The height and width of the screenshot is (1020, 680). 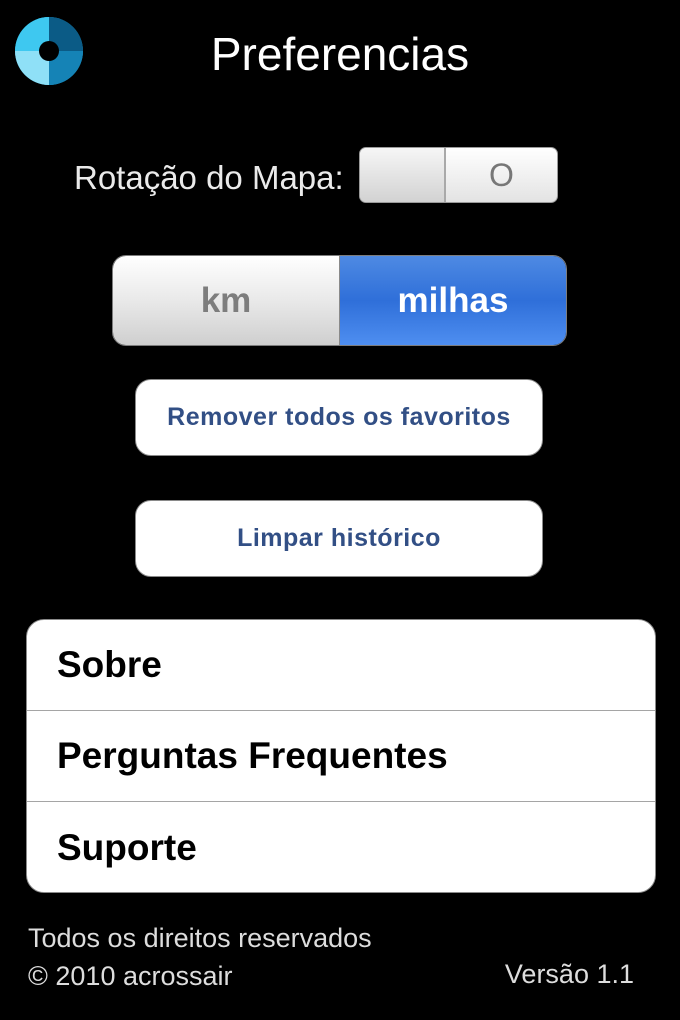 I want to click on units-segmented-control: km milhas, so click(x=339, y=300).